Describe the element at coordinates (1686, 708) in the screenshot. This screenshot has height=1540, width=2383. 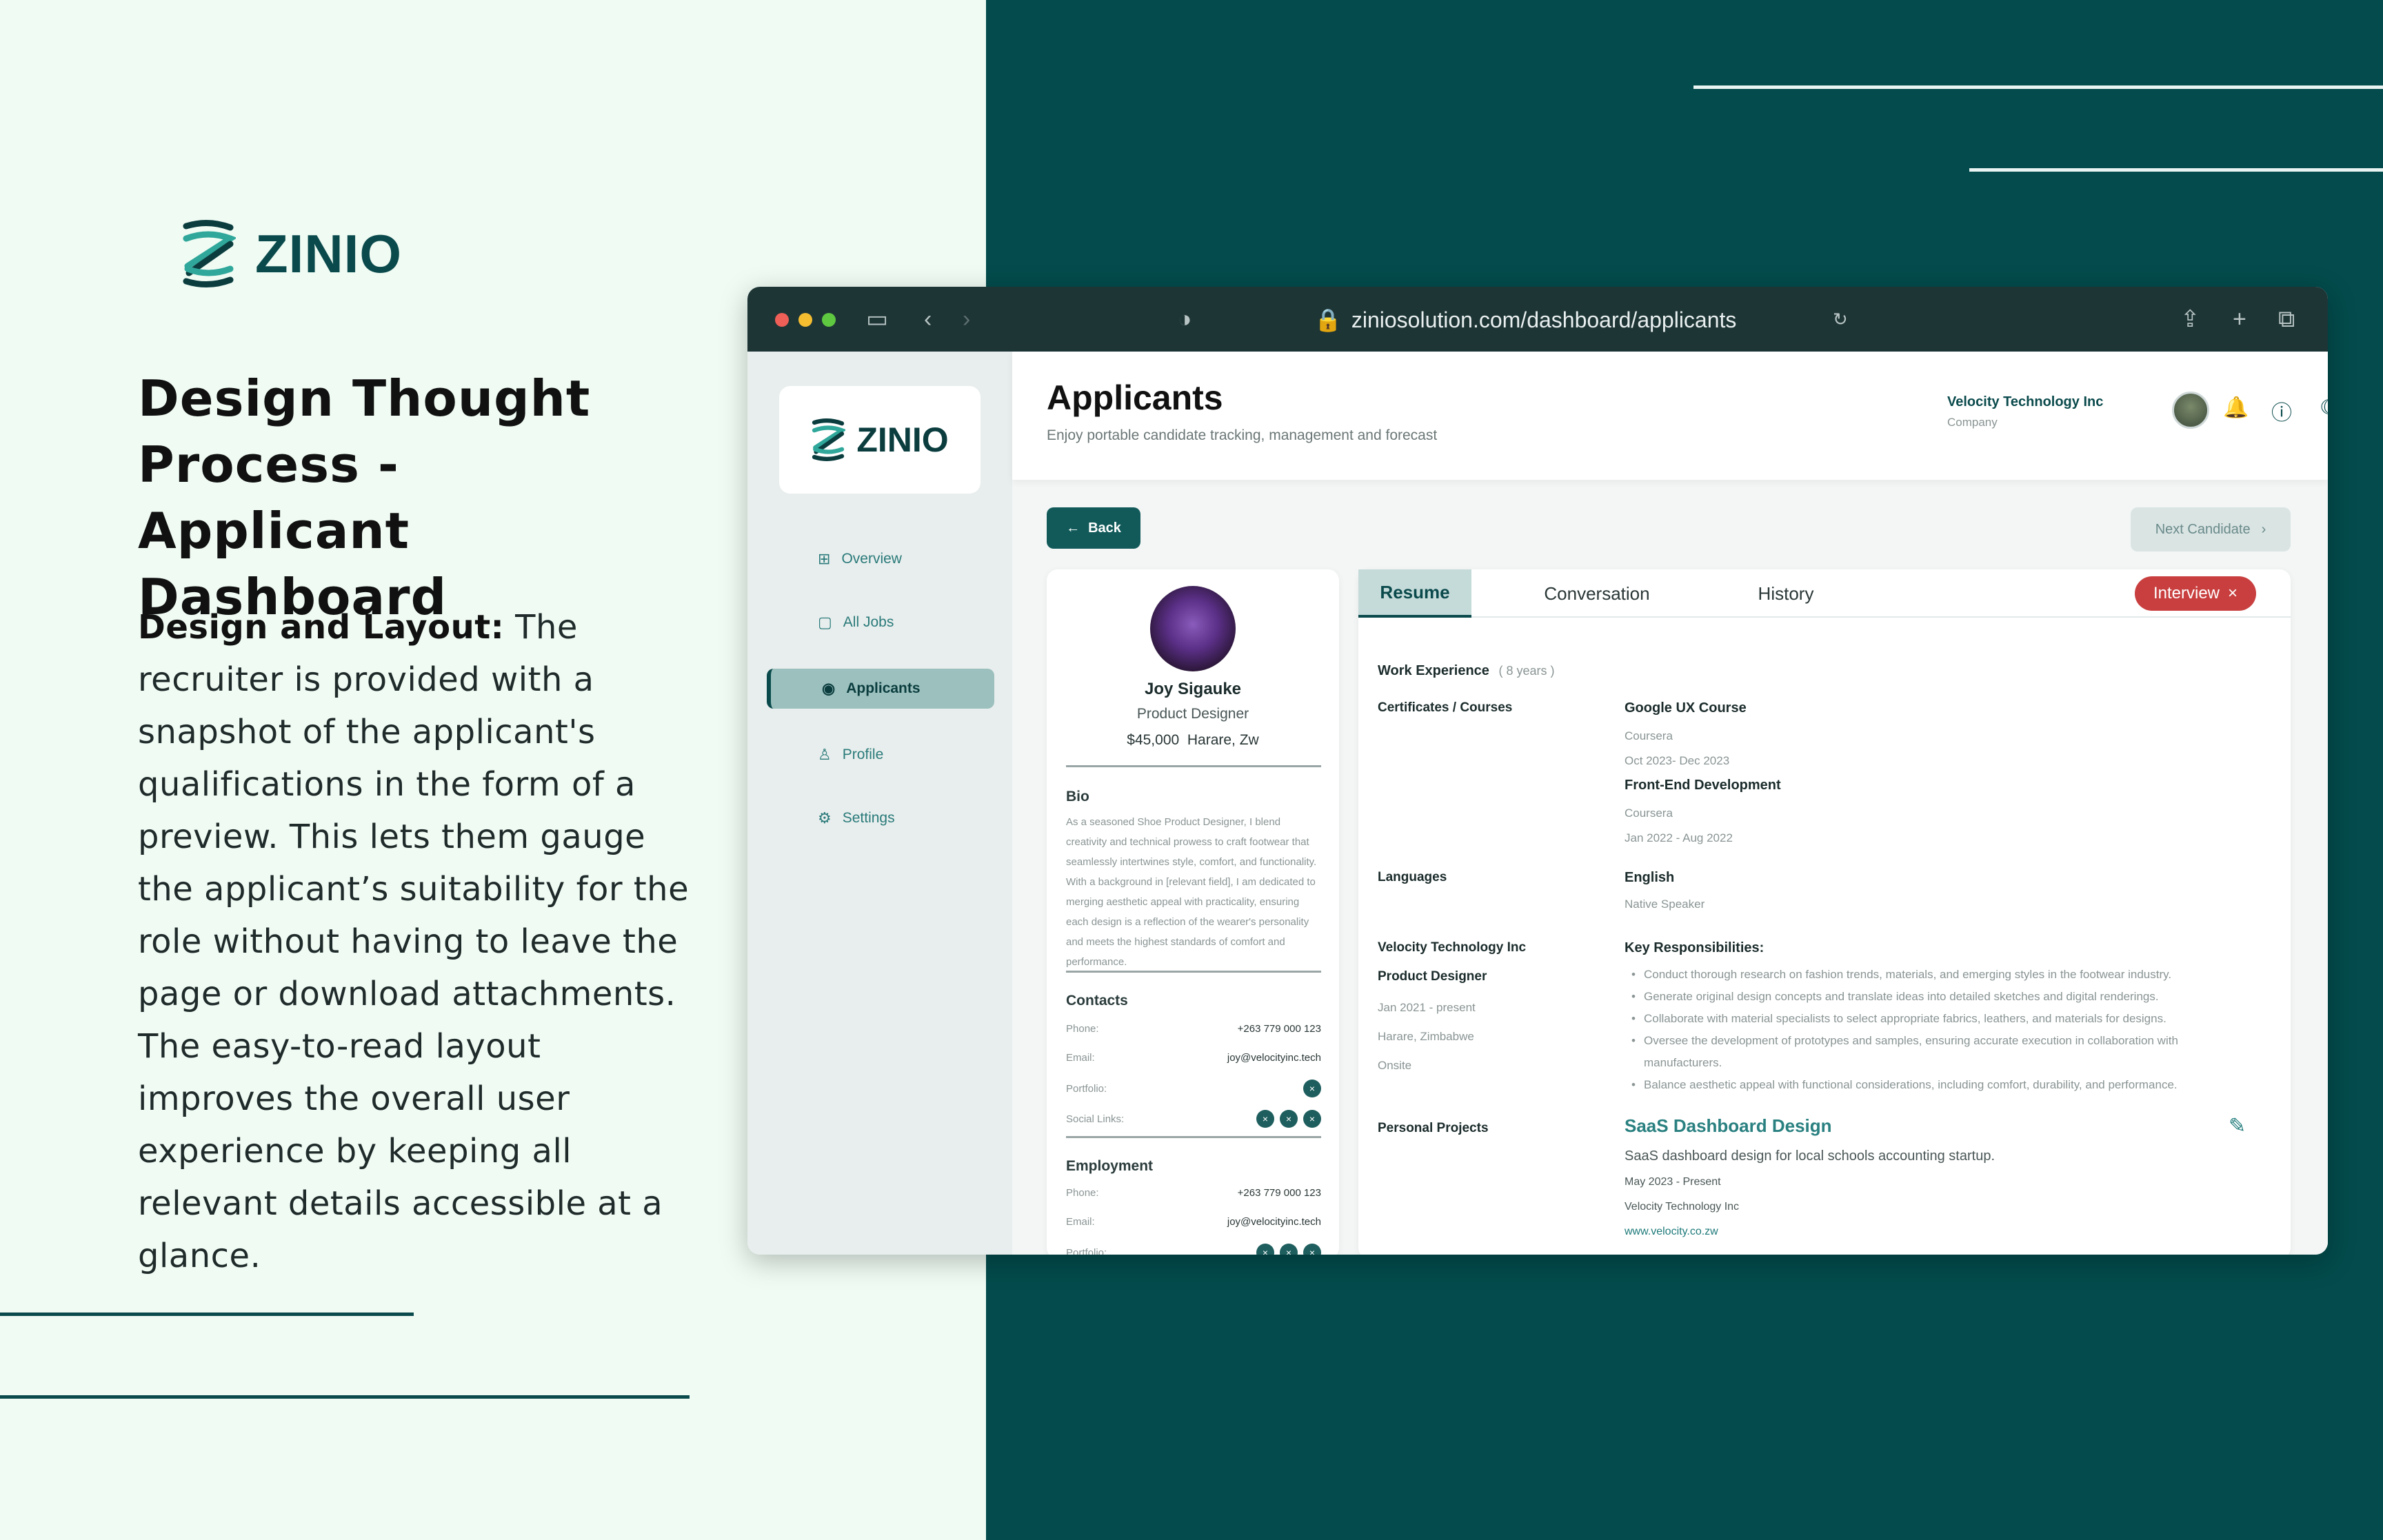
I see `cert-name: Google UX Course` at that location.